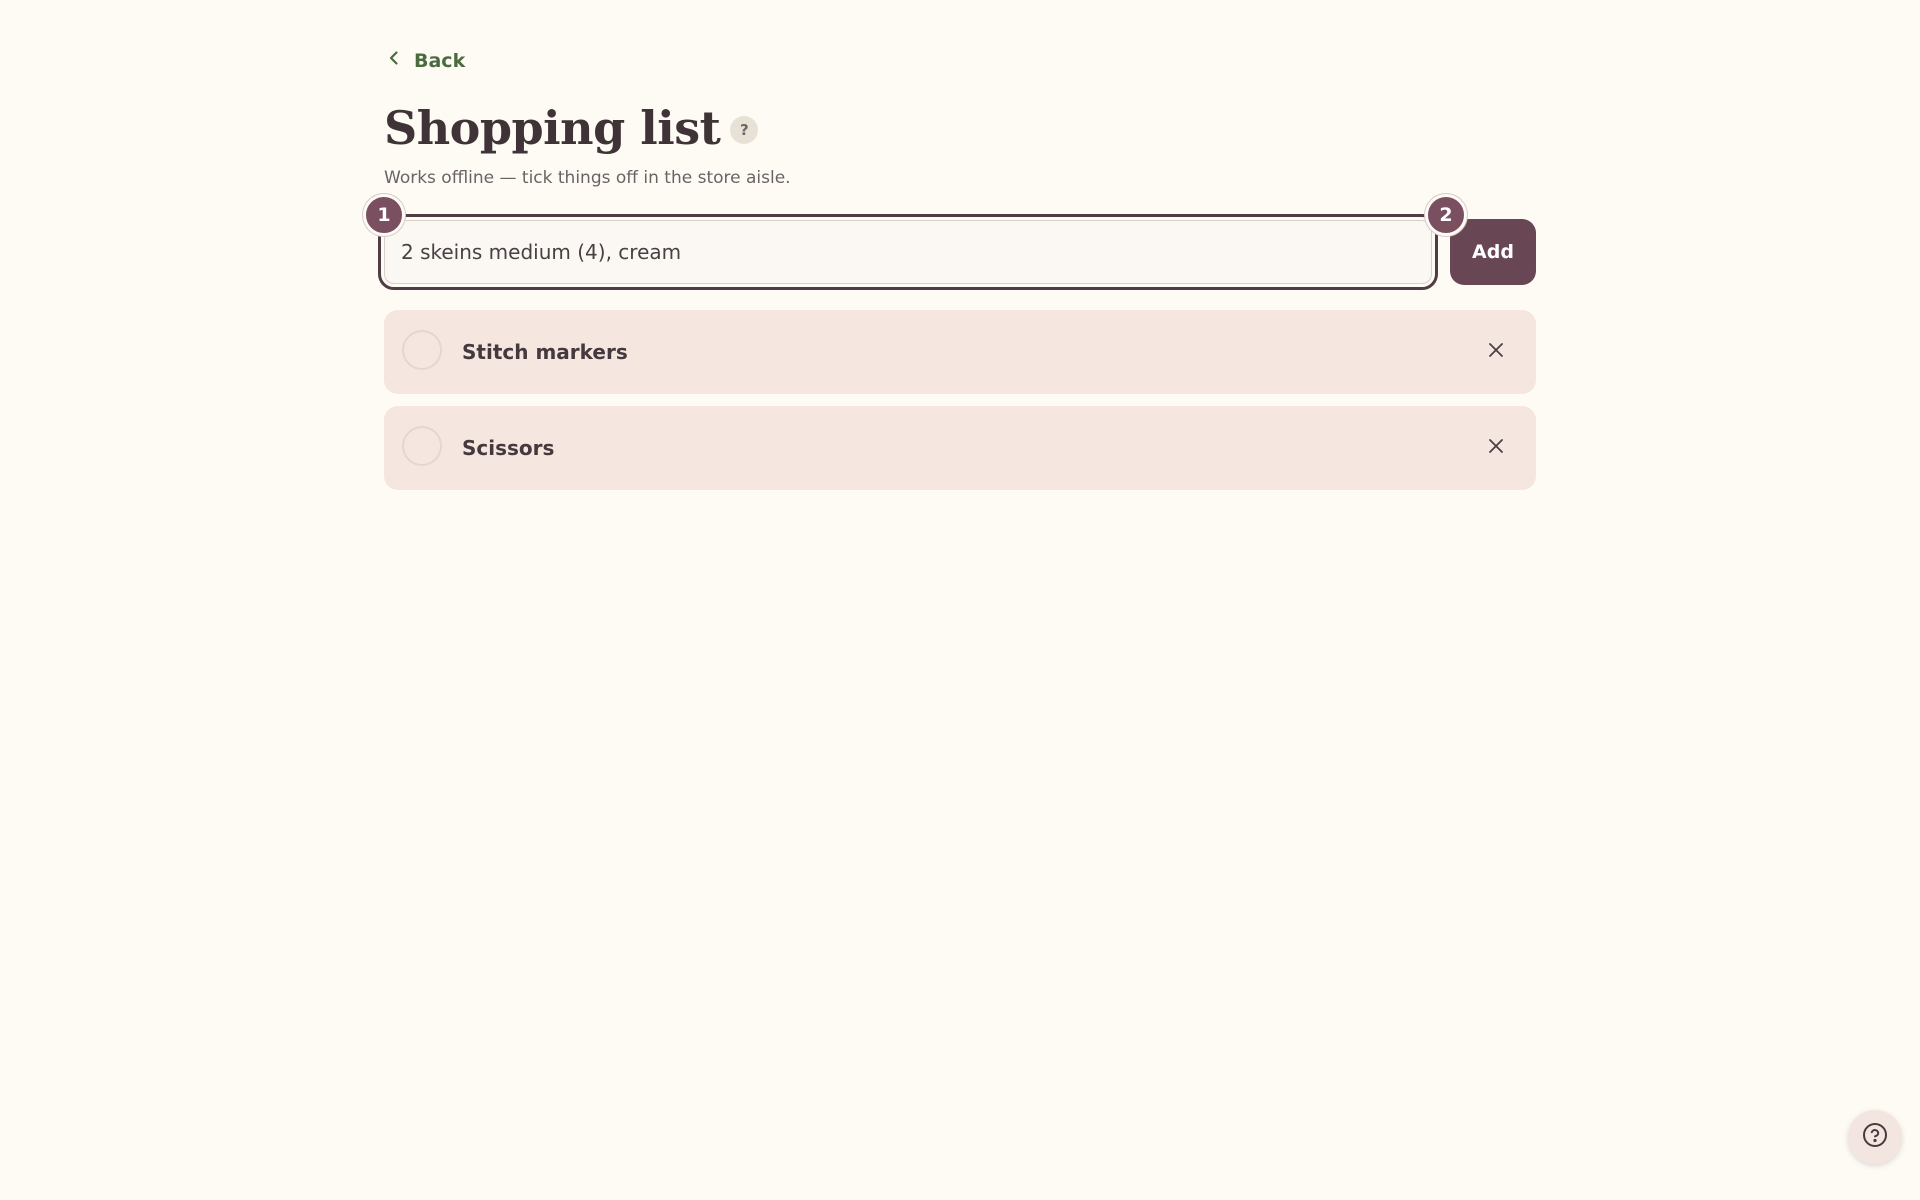 The width and height of the screenshot is (1920, 1200). I want to click on step-badge-2: 2, so click(1446, 215).